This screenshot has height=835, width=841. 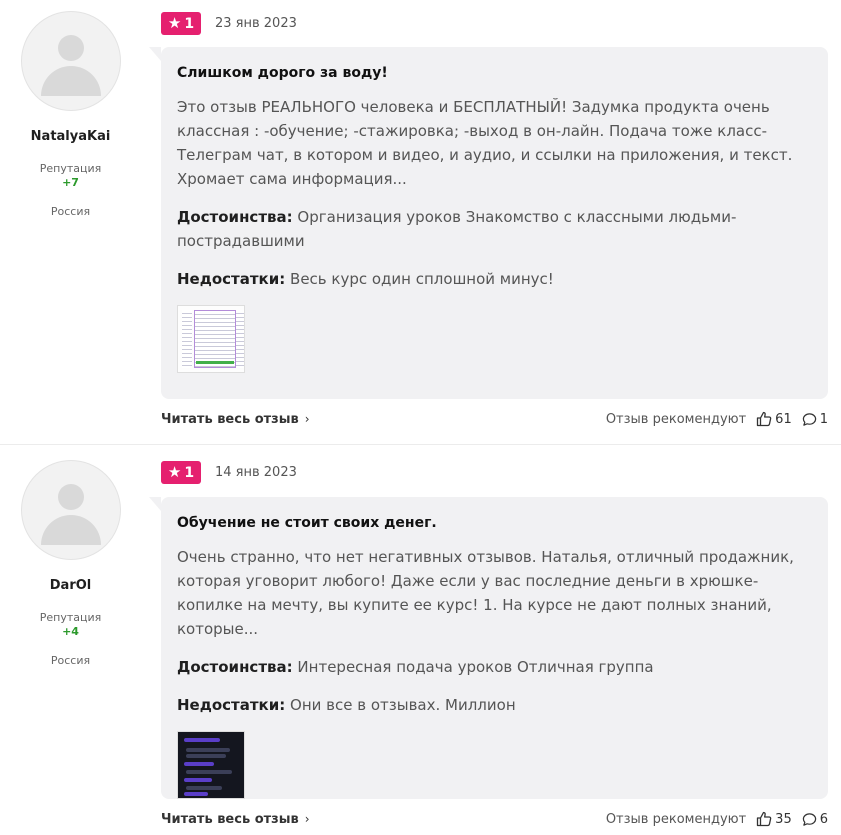 I want to click on comments-count: 1, so click(x=823, y=419).